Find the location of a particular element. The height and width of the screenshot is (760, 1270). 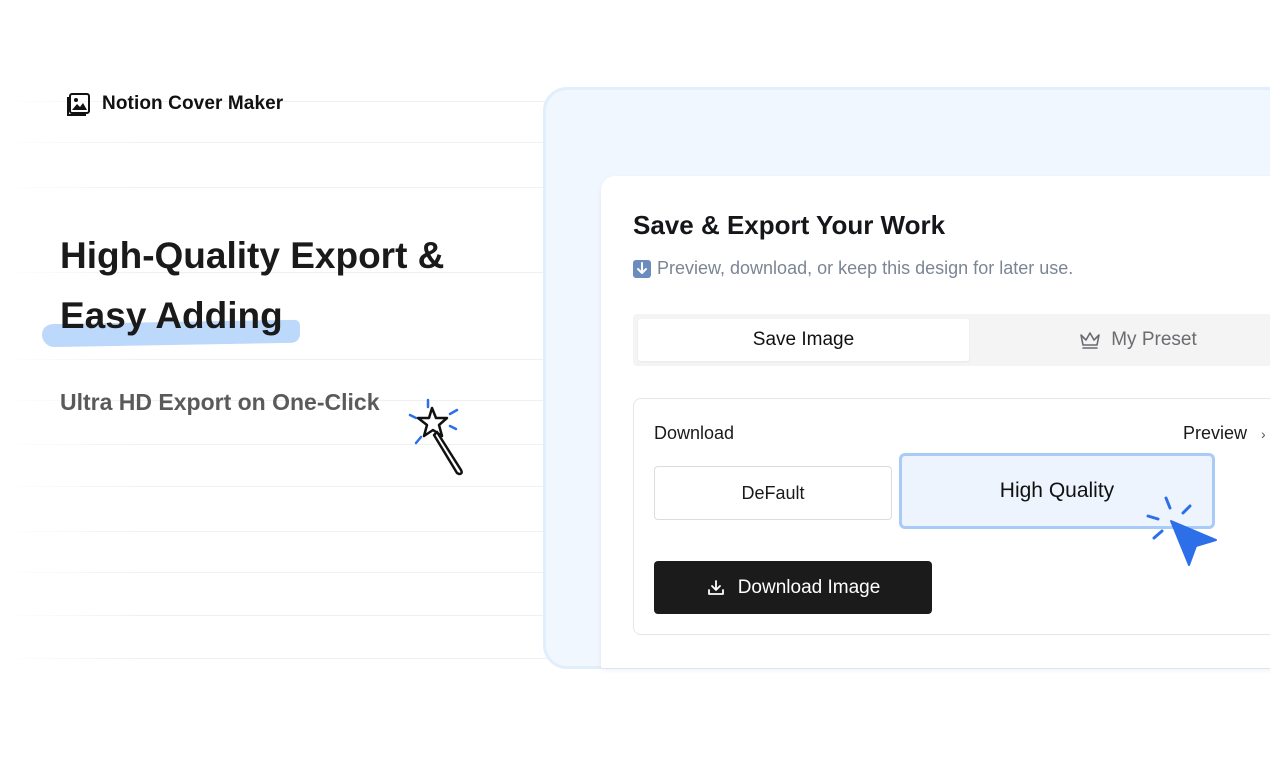

headline: High-Quality Export & Easy Adding is located at coordinates (243, 287).